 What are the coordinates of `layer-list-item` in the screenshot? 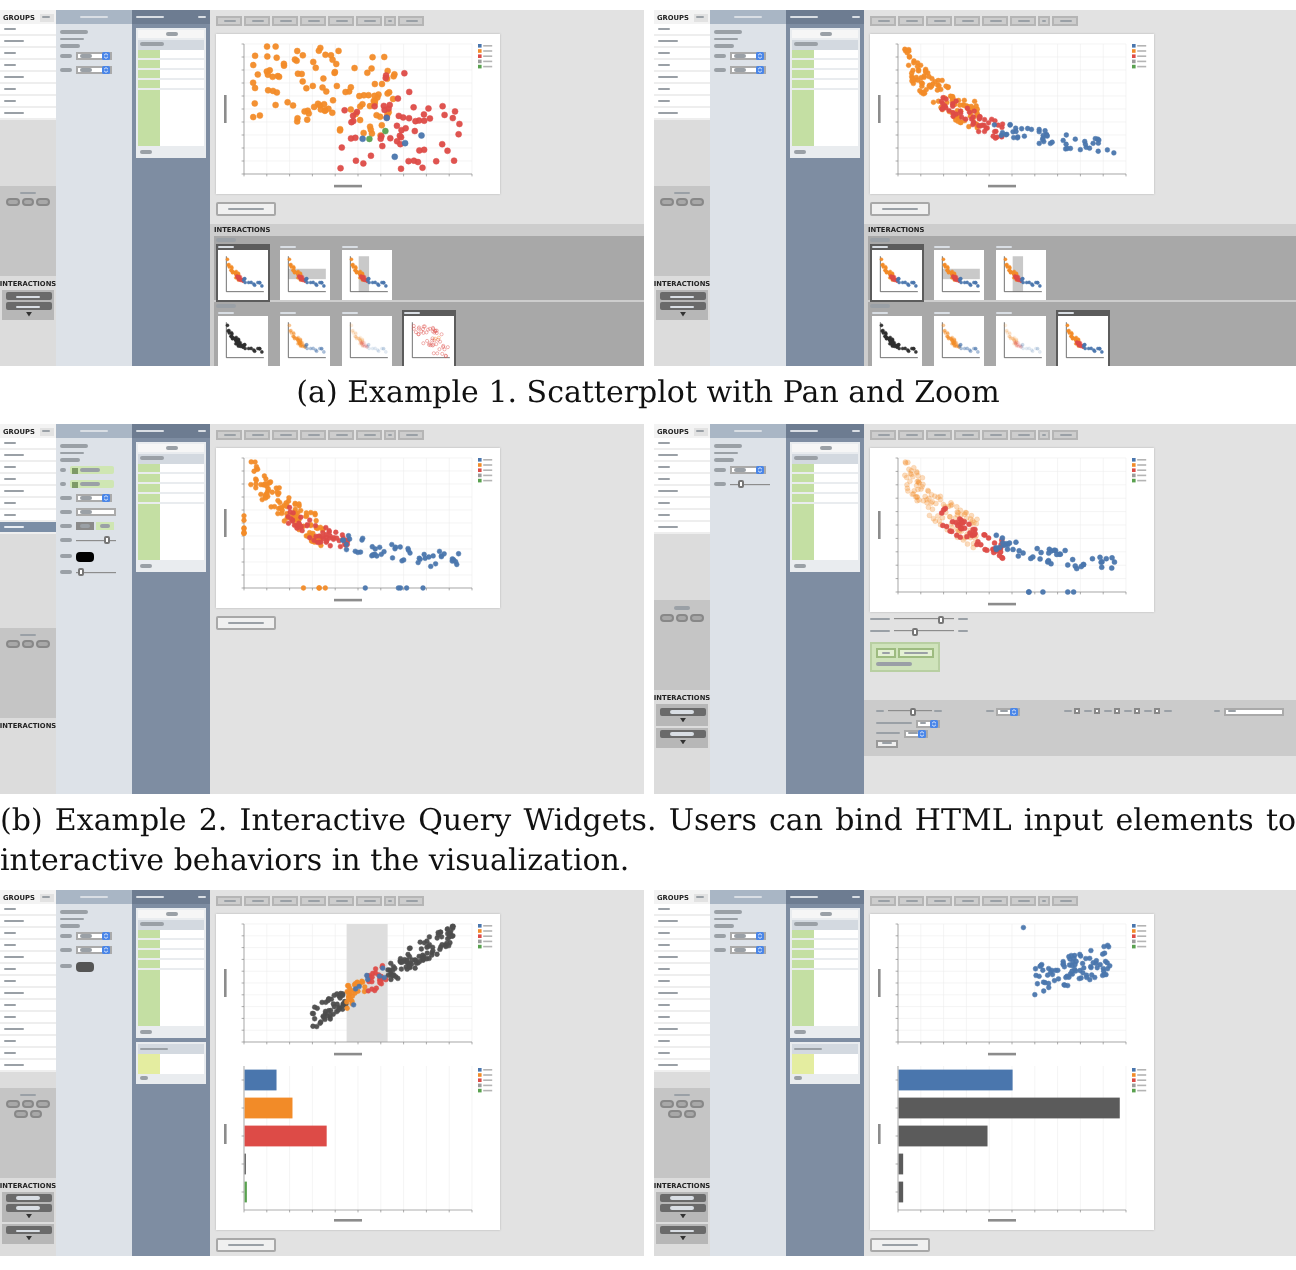 It's located at (28, 528).